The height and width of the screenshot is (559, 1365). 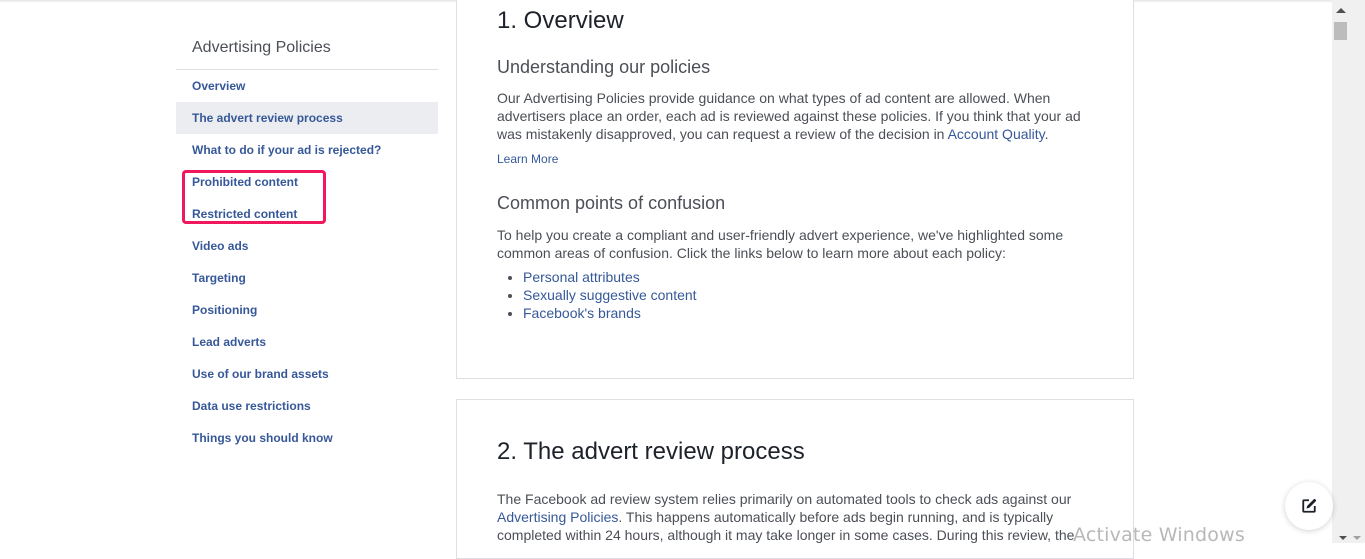 I want to click on sidebar-item-targeting: Targeting, so click(x=307, y=278).